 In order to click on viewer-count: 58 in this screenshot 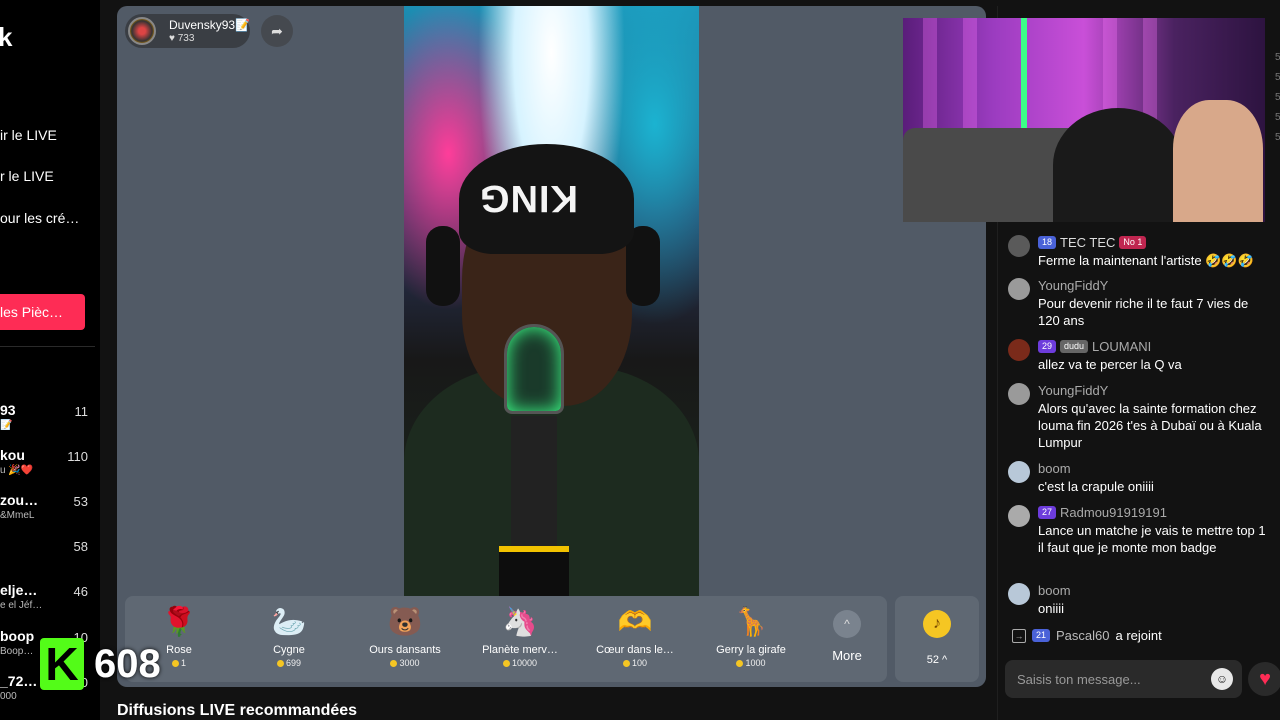, I will do `click(80, 546)`.